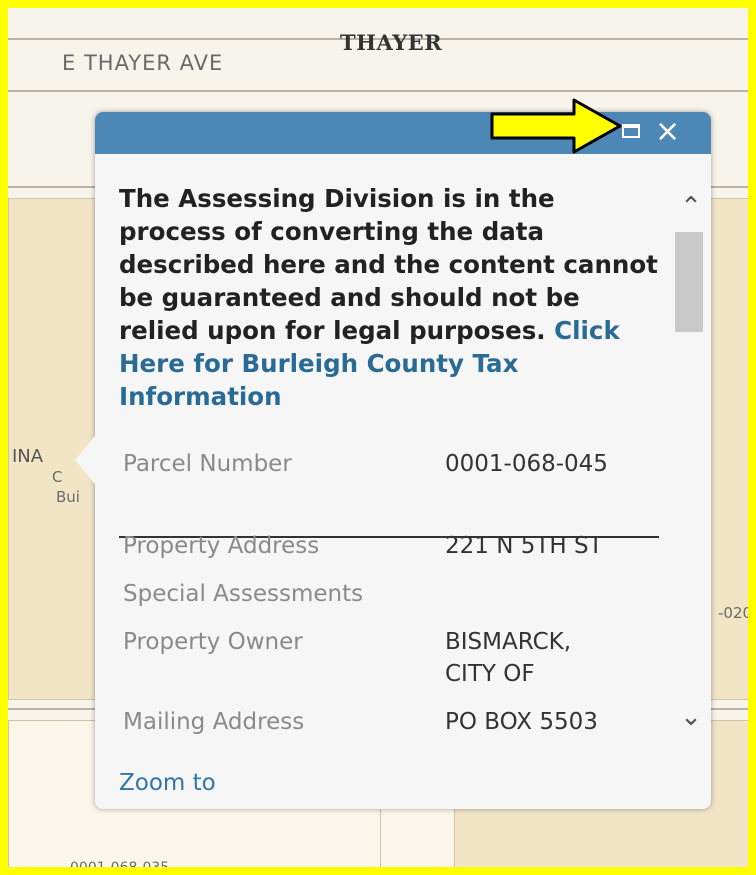 The height and width of the screenshot is (875, 756). Describe the element at coordinates (85, 460) in the screenshot. I see `popup-pointer` at that location.